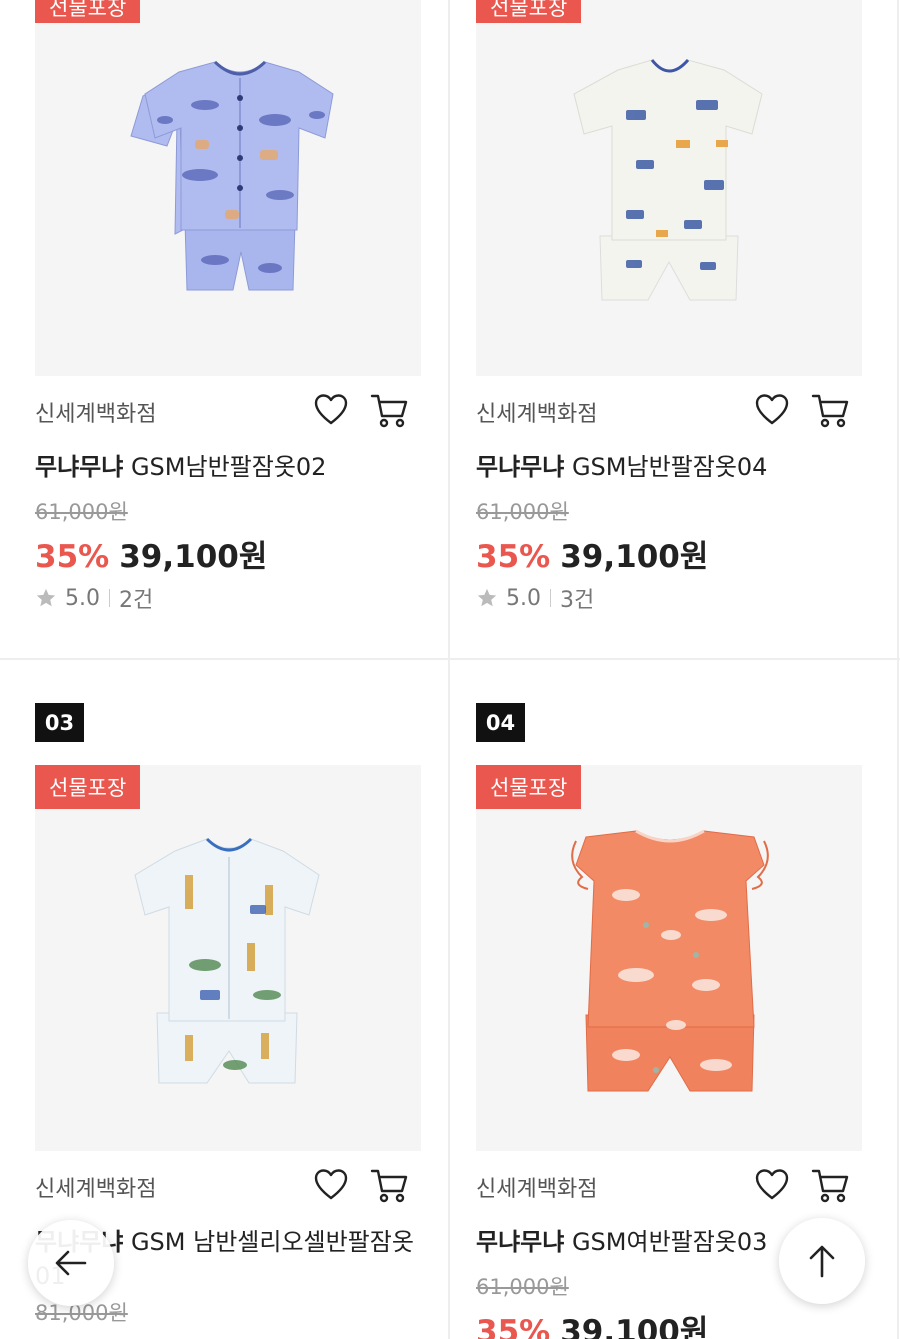 The width and height of the screenshot is (900, 1339). I want to click on review-count: 2건, so click(136, 600).